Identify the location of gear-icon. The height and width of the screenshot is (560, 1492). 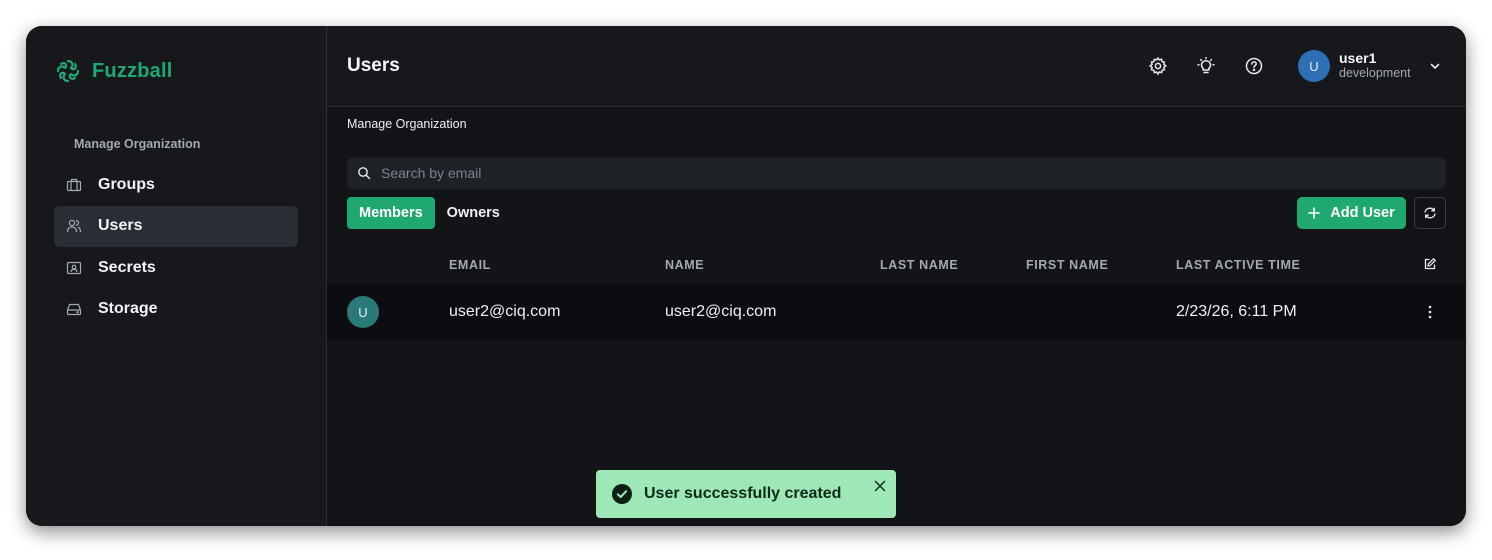
(1158, 66).